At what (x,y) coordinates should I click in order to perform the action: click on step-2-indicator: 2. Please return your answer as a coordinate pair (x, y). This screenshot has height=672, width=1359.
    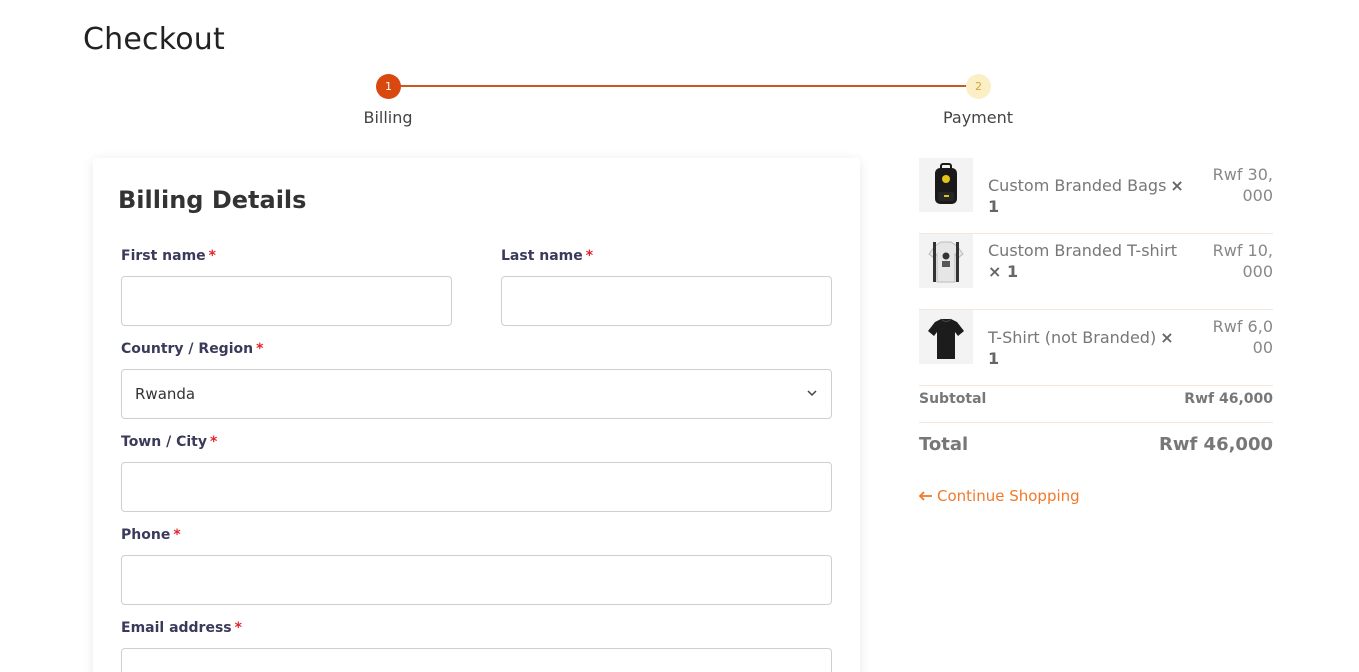
    Looking at the image, I should click on (978, 86).